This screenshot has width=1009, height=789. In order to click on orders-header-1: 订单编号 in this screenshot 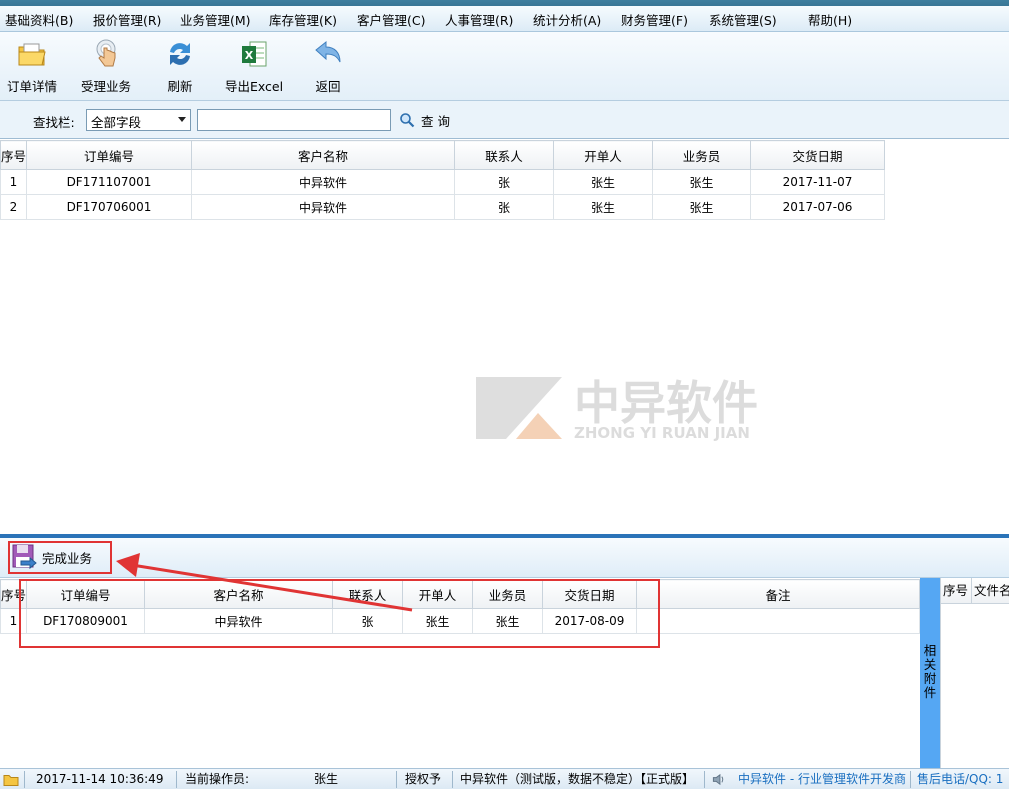, I will do `click(109, 155)`.